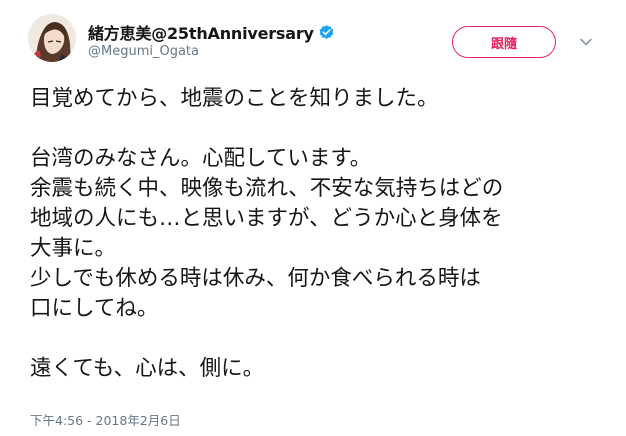  What do you see at coordinates (105, 419) in the screenshot?
I see `tweet-timestamp: 下午4:56 - 2018年2月6日` at bounding box center [105, 419].